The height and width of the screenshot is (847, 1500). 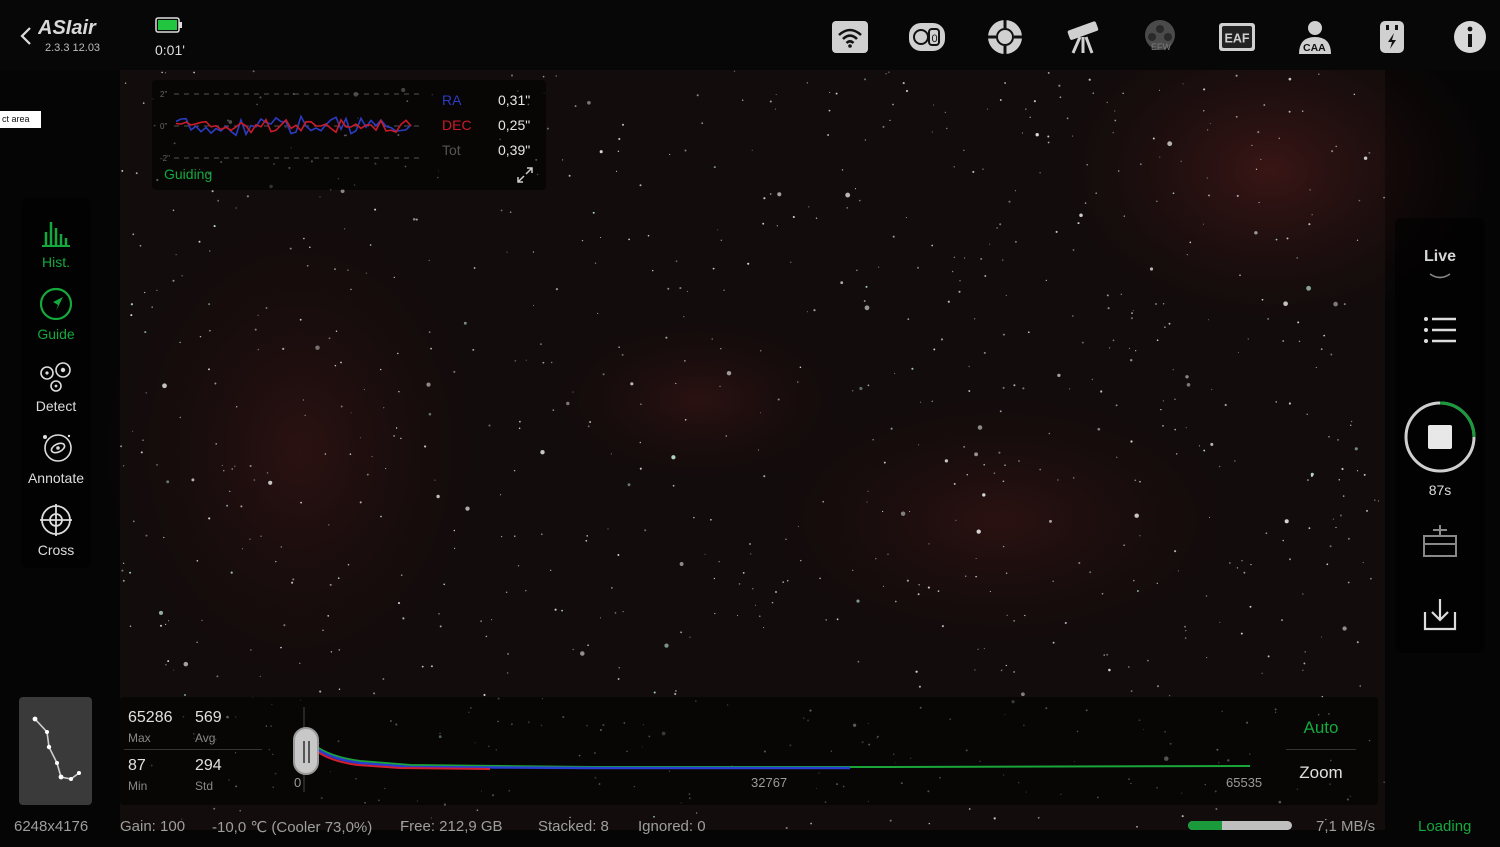 What do you see at coordinates (168, 25) in the screenshot?
I see `battery-icon` at bounding box center [168, 25].